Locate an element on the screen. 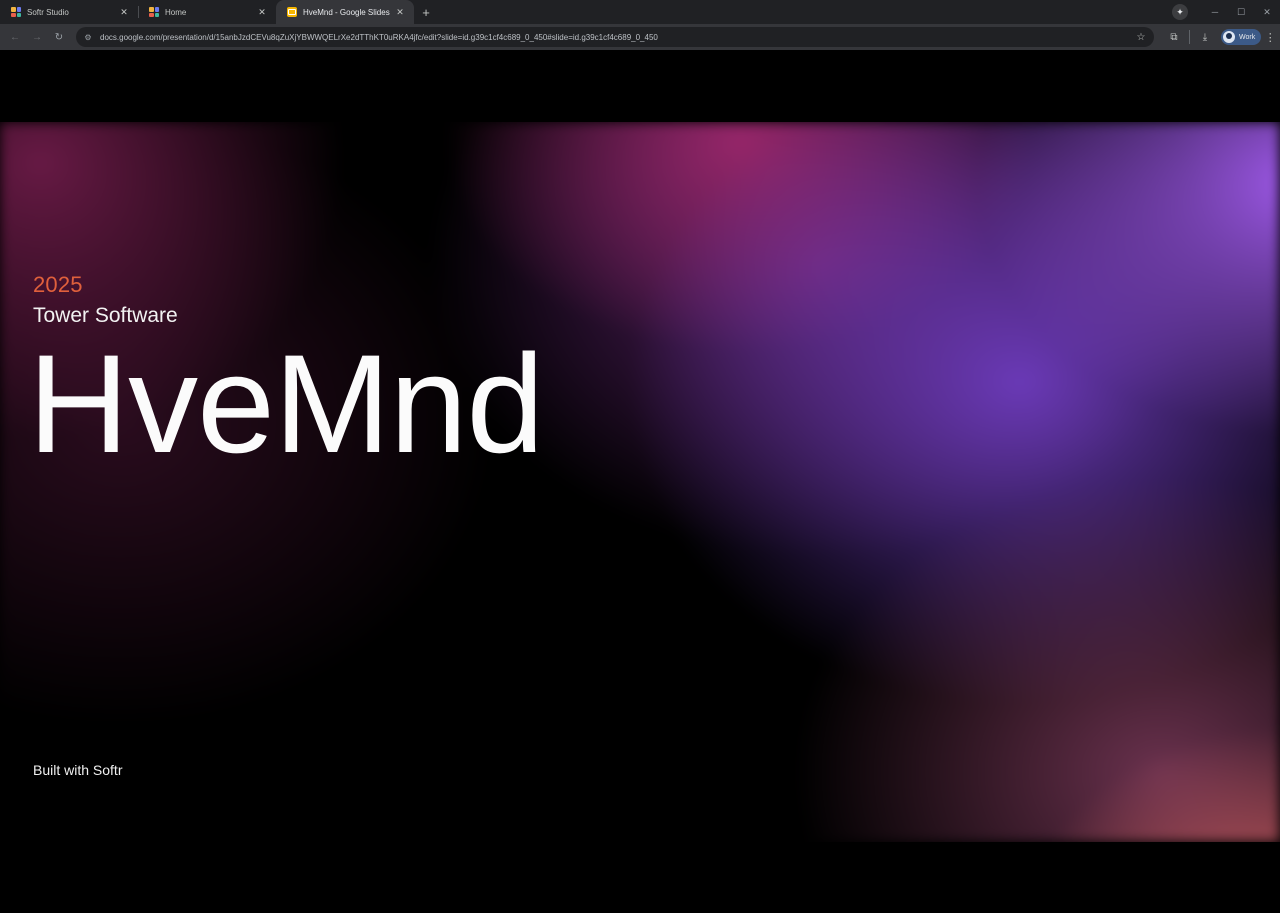 The image size is (1280, 913). window-controls: ✦ ─ ☐ ✕ is located at coordinates (1226, 12).